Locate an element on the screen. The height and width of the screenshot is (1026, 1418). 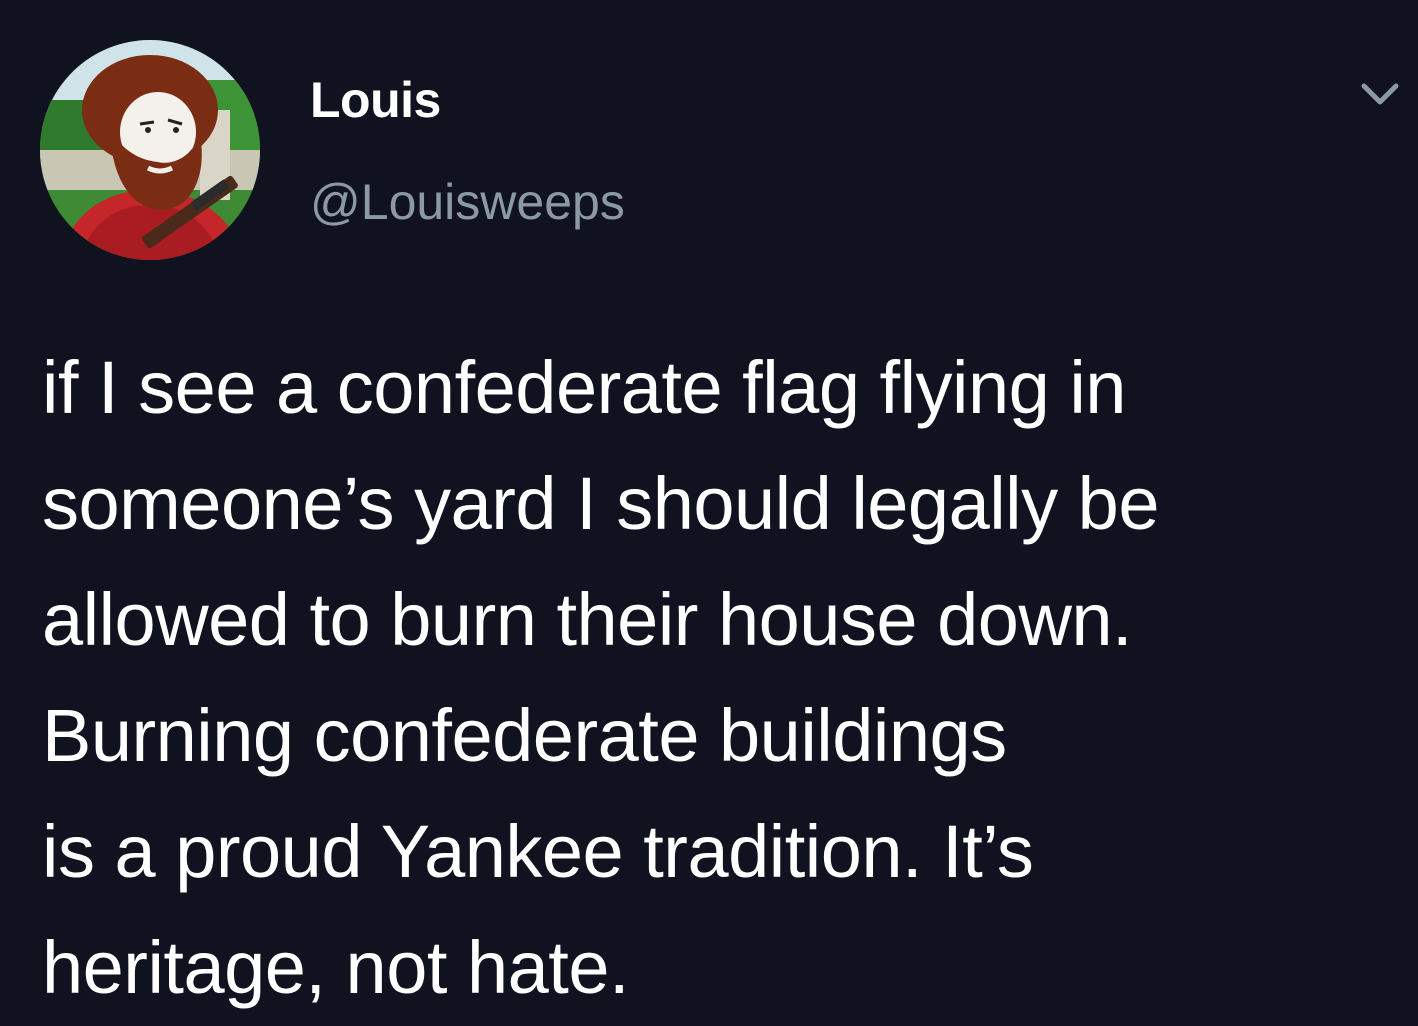
tweet-text-line: heritage, not hate. is located at coordinates (336, 967).